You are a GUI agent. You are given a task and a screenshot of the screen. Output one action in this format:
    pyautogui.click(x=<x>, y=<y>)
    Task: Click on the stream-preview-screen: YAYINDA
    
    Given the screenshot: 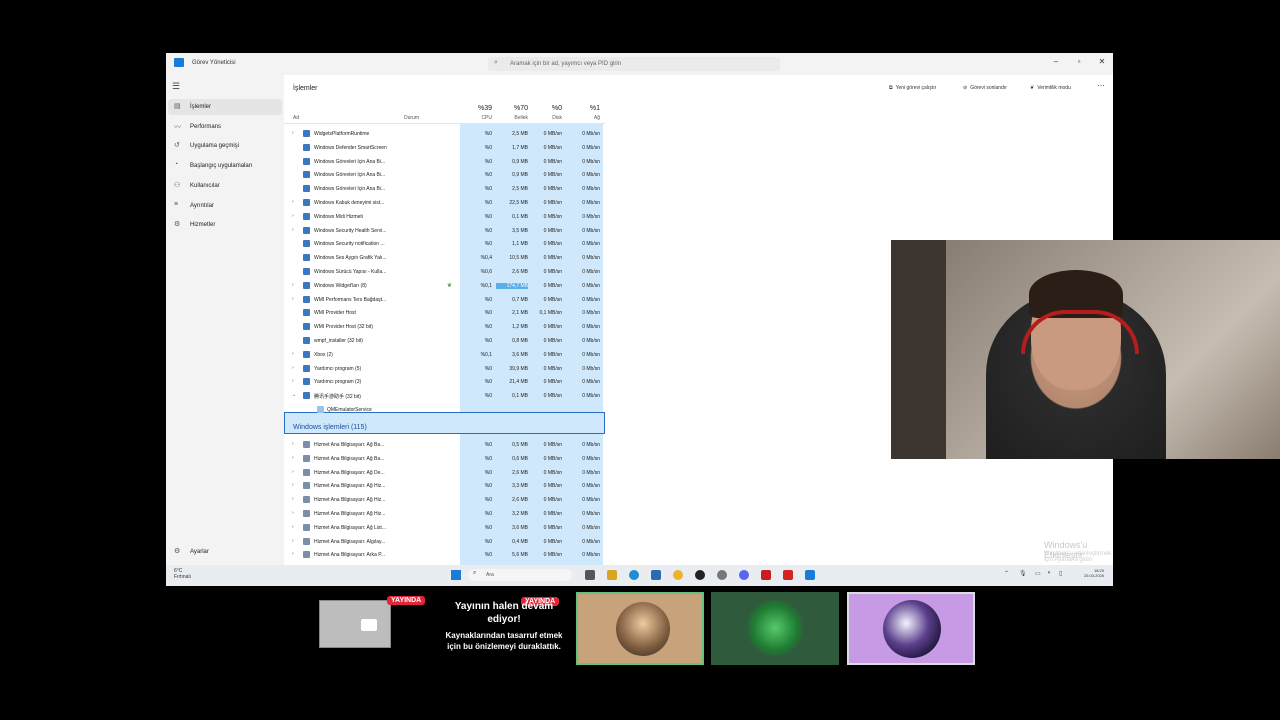 What is the action you would take?
    pyautogui.click(x=369, y=628)
    